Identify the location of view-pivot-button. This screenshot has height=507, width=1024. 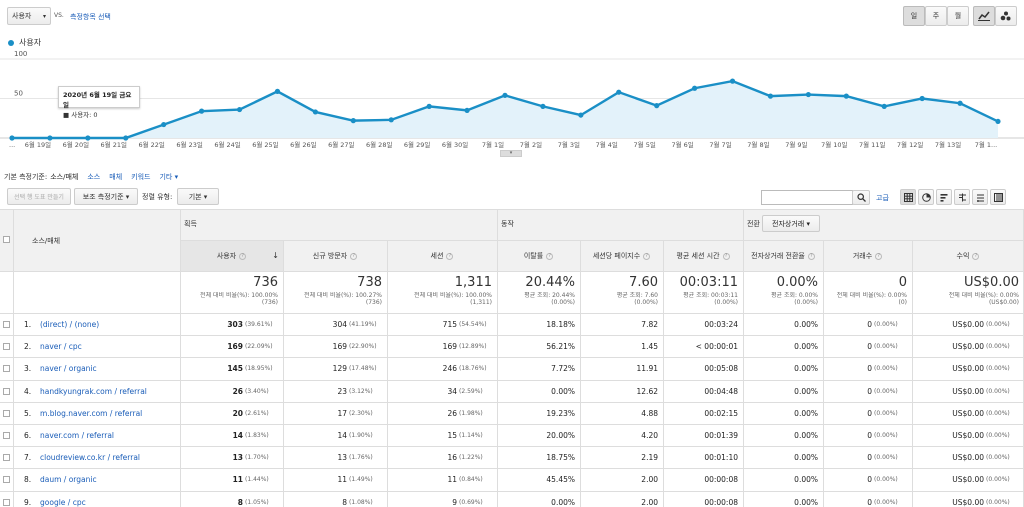
(998, 197).